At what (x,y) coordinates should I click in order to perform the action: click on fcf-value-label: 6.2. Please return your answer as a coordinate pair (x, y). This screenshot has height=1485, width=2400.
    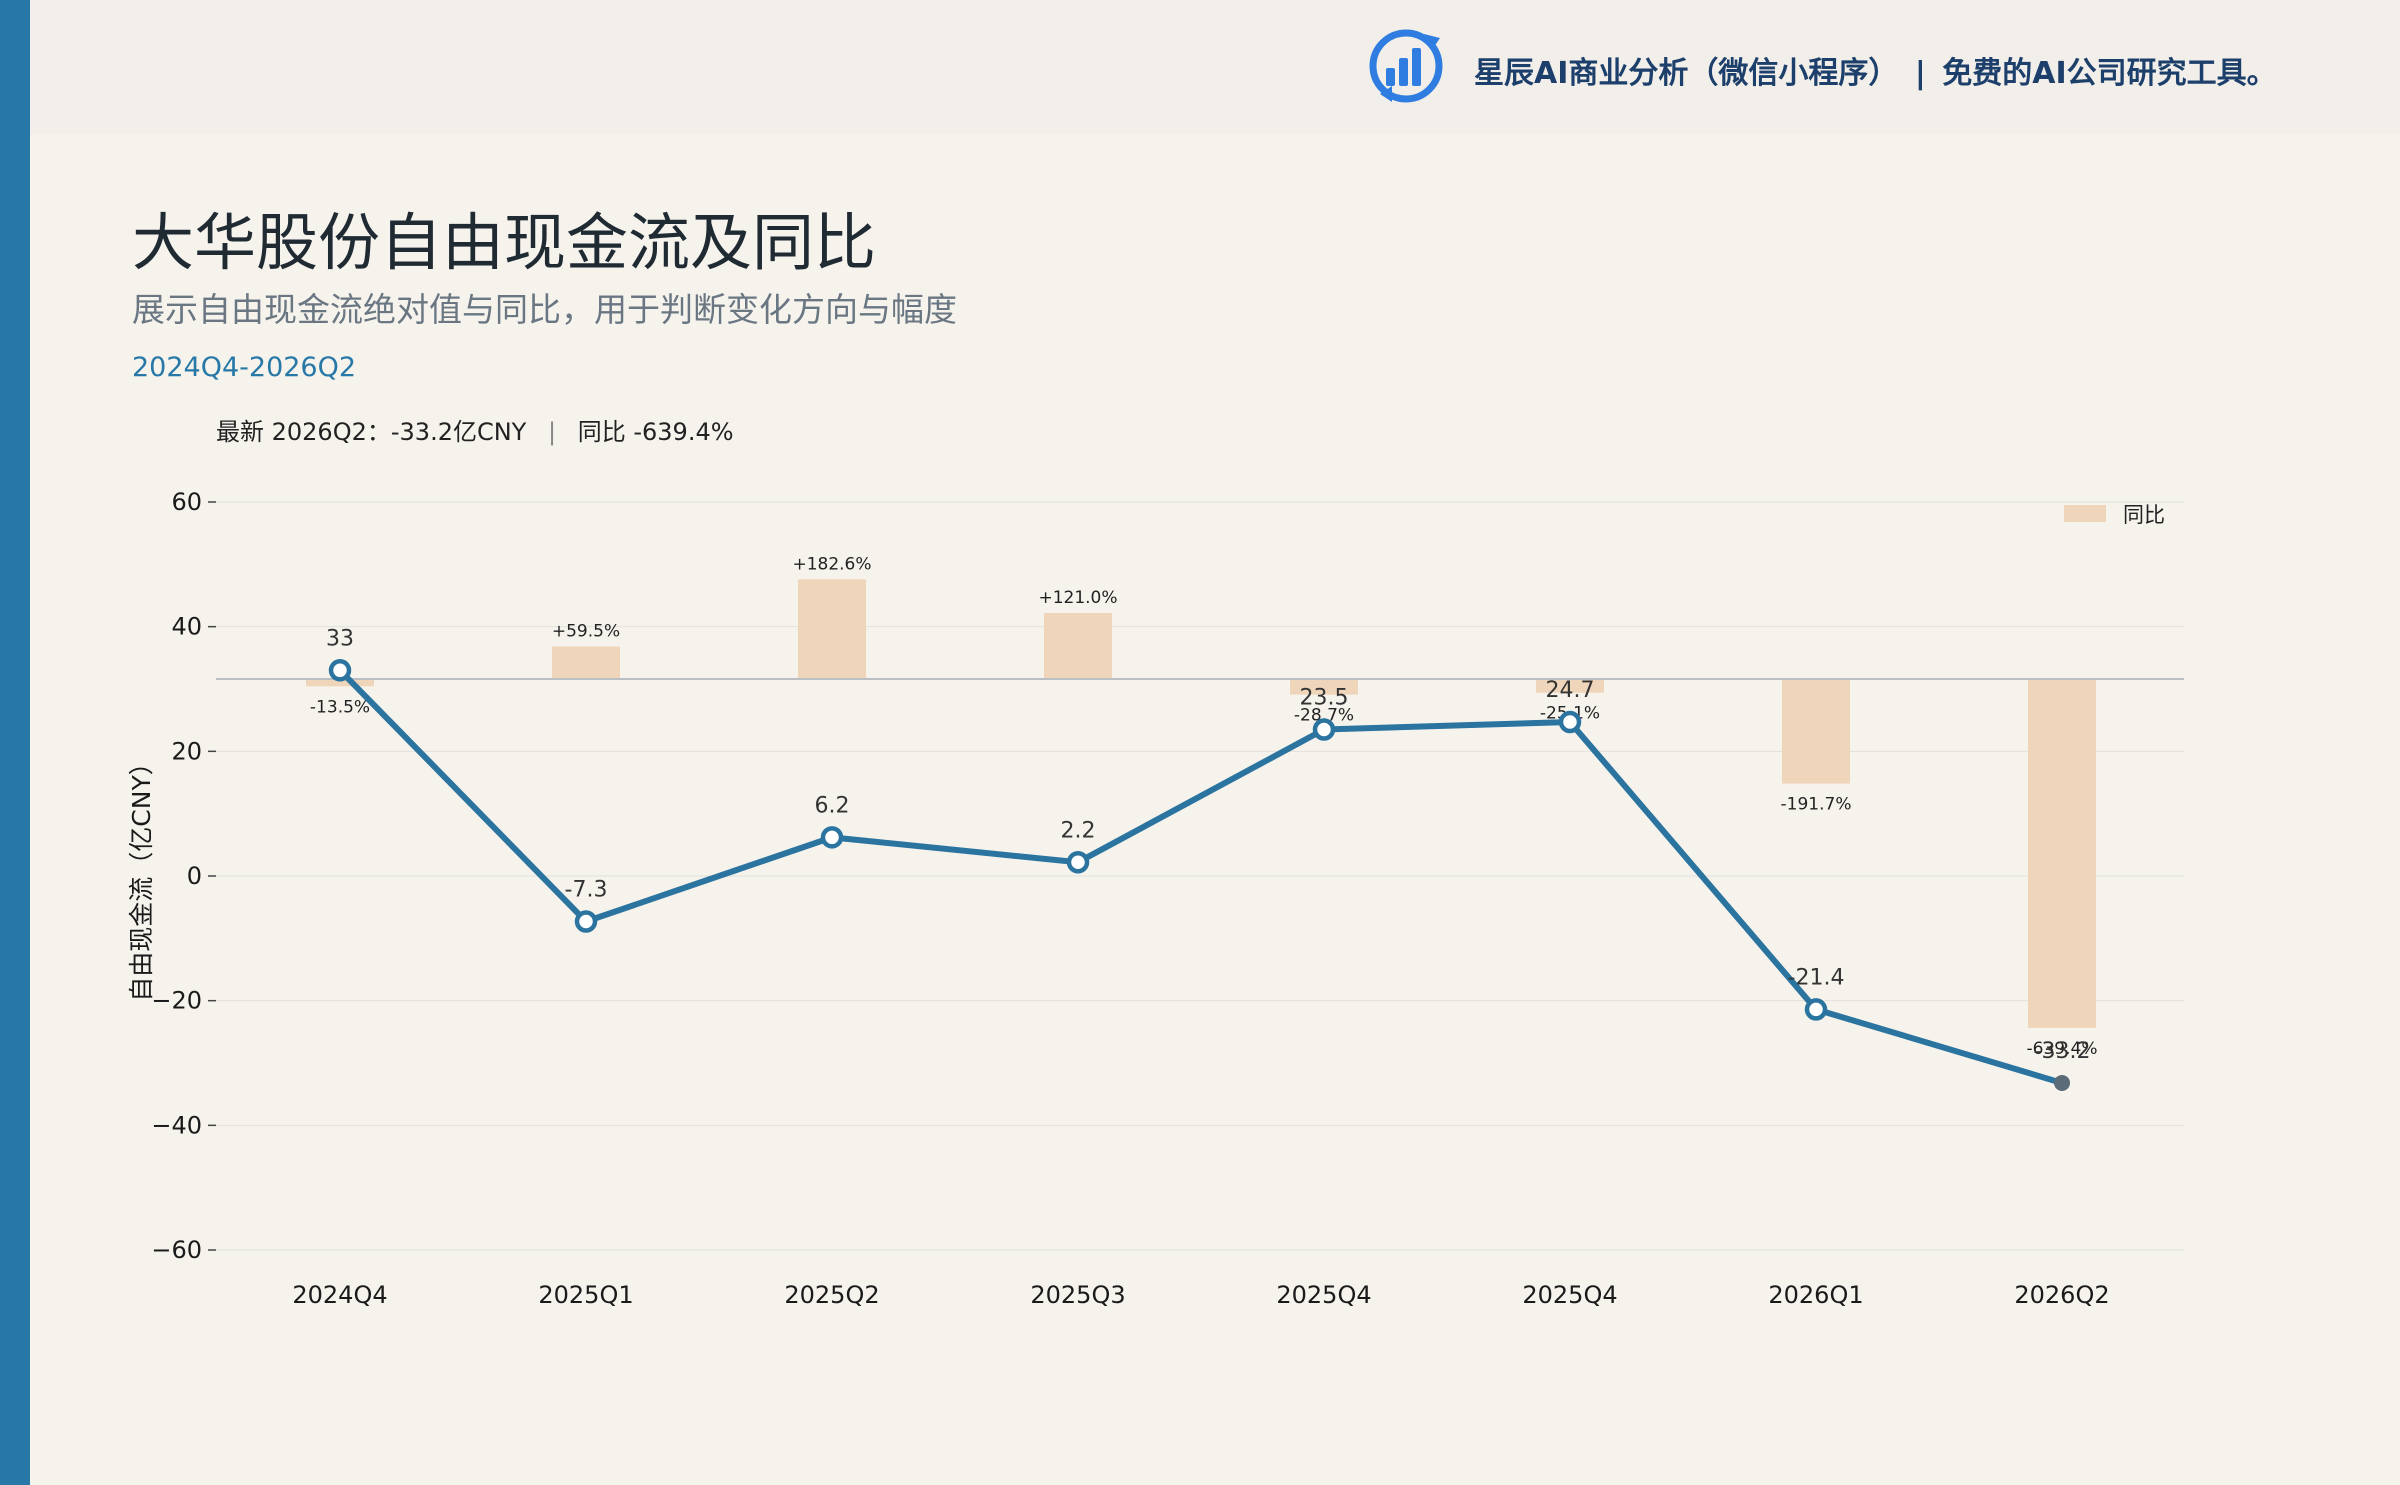
    Looking at the image, I should click on (832, 805).